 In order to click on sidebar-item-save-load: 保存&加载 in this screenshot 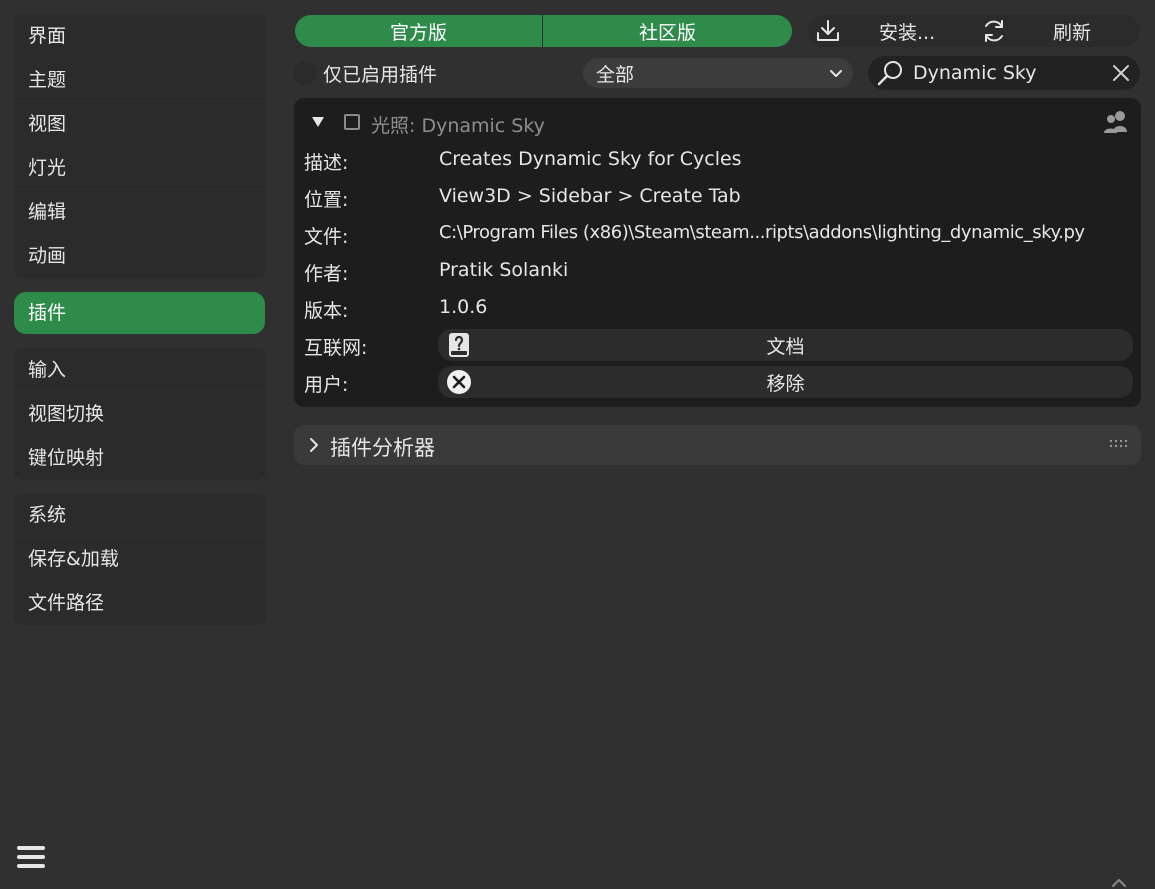, I will do `click(140, 559)`.